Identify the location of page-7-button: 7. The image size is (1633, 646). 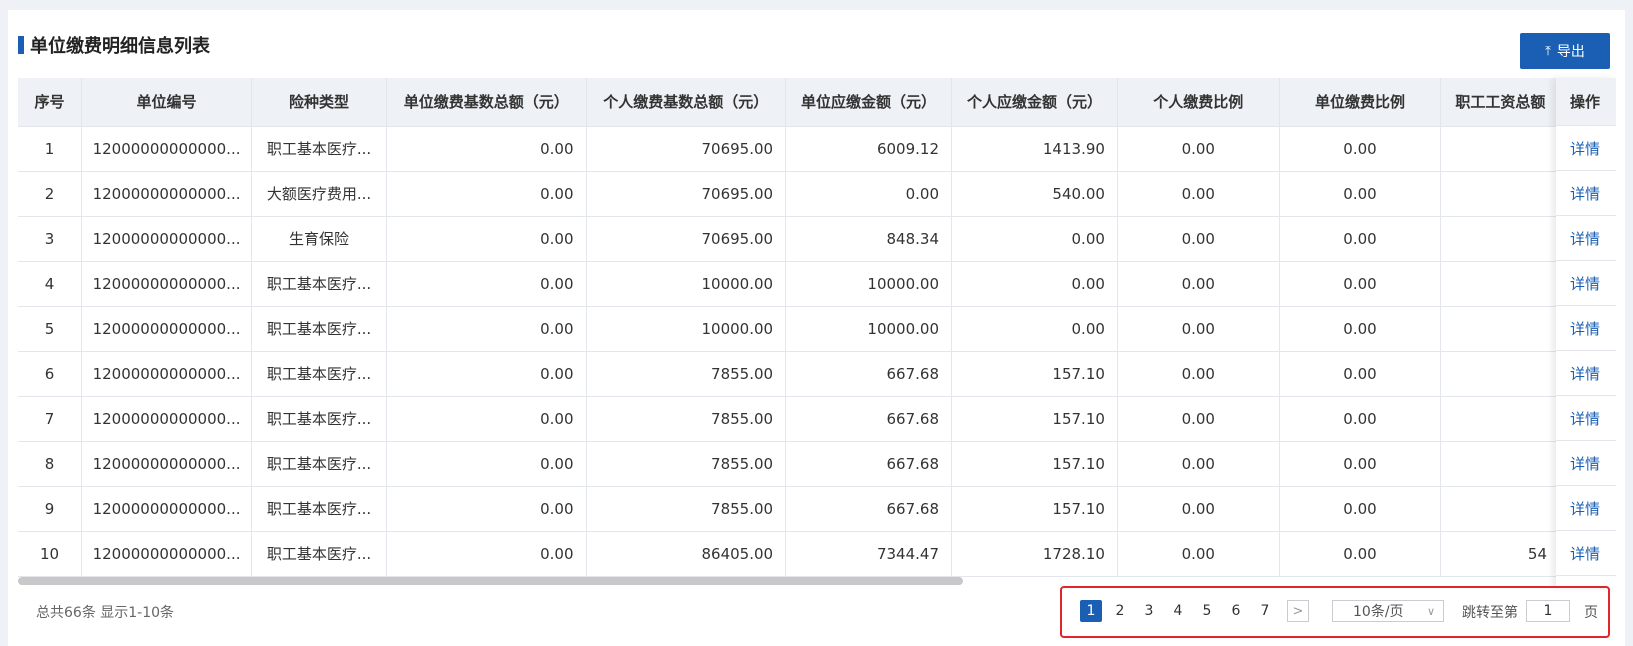
(1265, 611).